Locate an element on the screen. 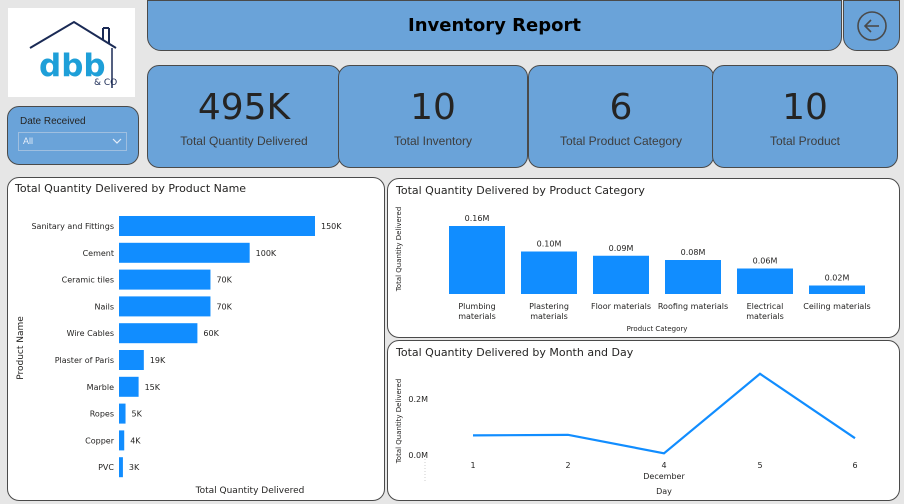 Image resolution: width=904 pixels, height=504 pixels. axis-label-y: Product Name is located at coordinates (21, 348).